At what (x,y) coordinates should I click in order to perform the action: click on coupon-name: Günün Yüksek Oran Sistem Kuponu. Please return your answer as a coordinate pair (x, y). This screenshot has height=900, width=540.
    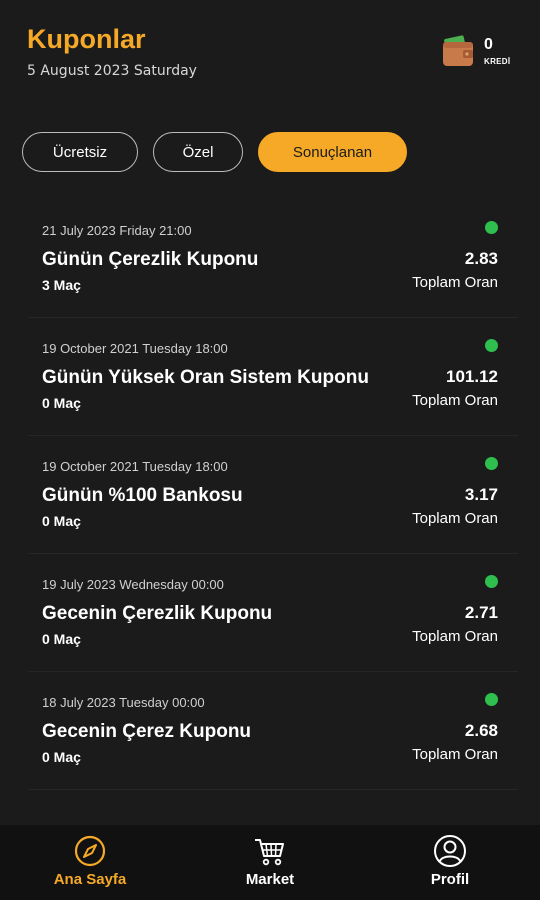
    Looking at the image, I should click on (205, 377).